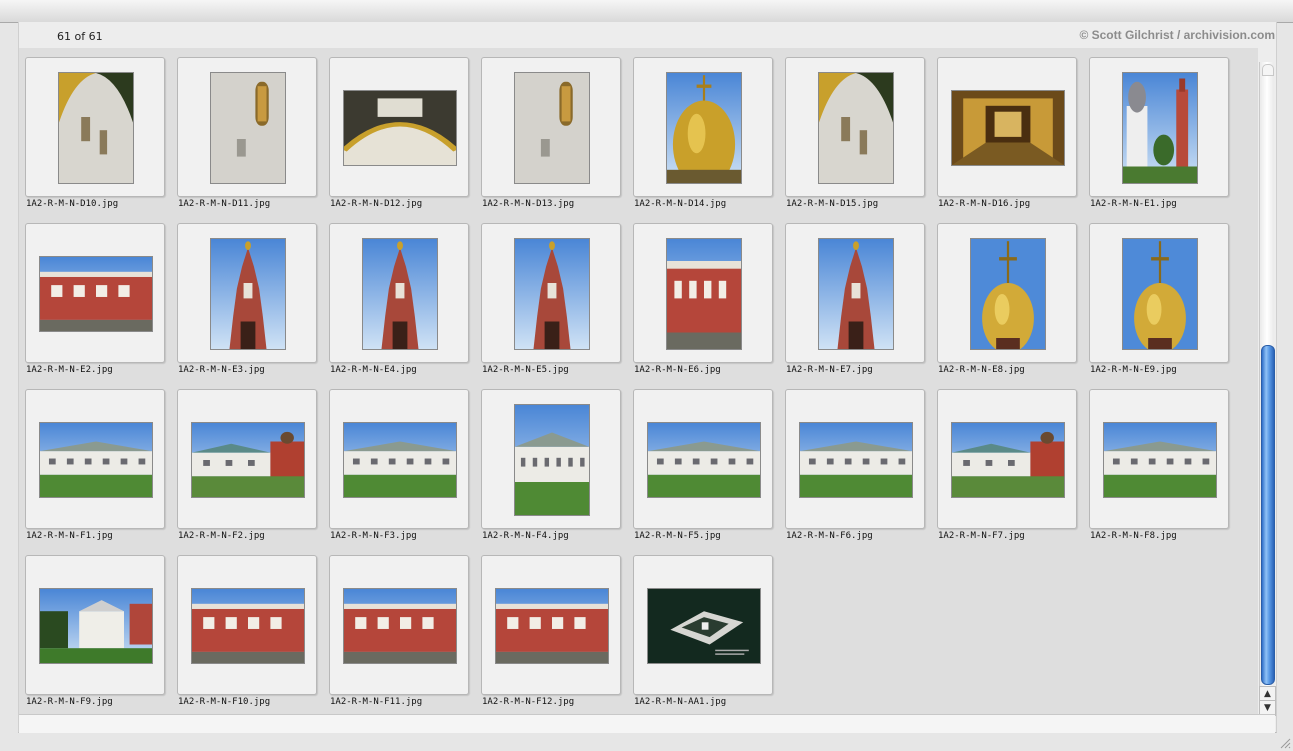  Describe the element at coordinates (80, 36) in the screenshot. I see `image-count: 61 of 61` at that location.